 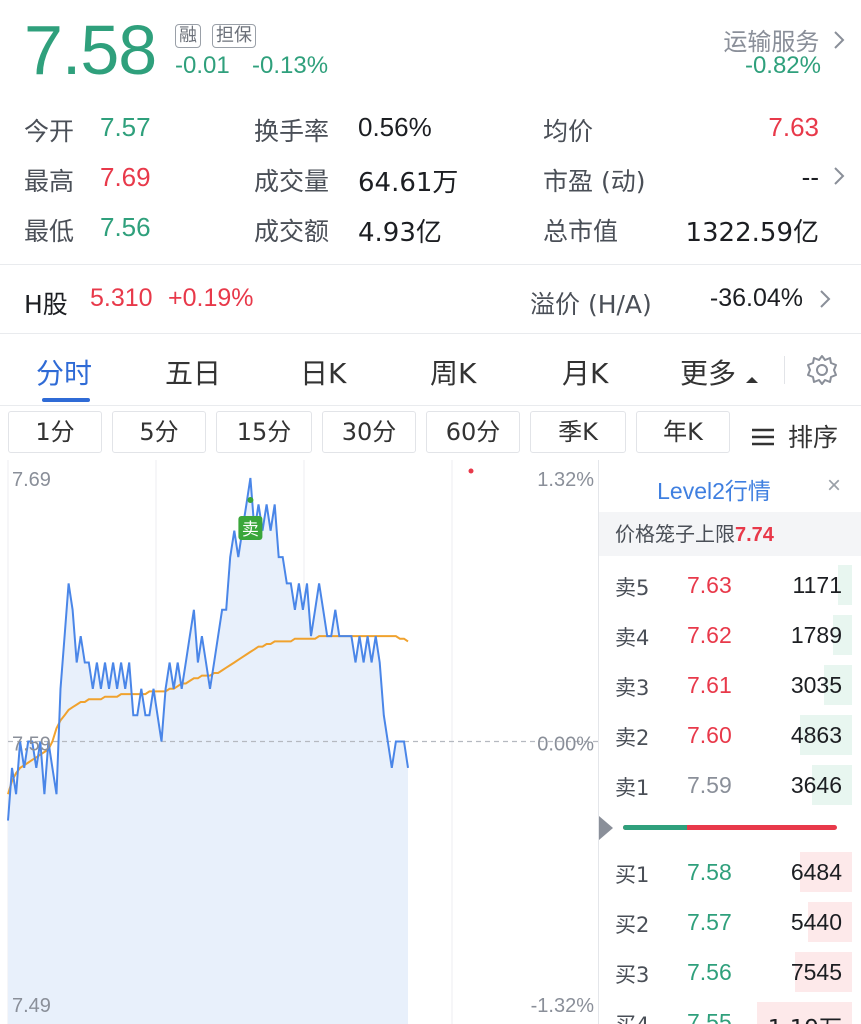 I want to click on gear-icon, so click(x=822, y=372).